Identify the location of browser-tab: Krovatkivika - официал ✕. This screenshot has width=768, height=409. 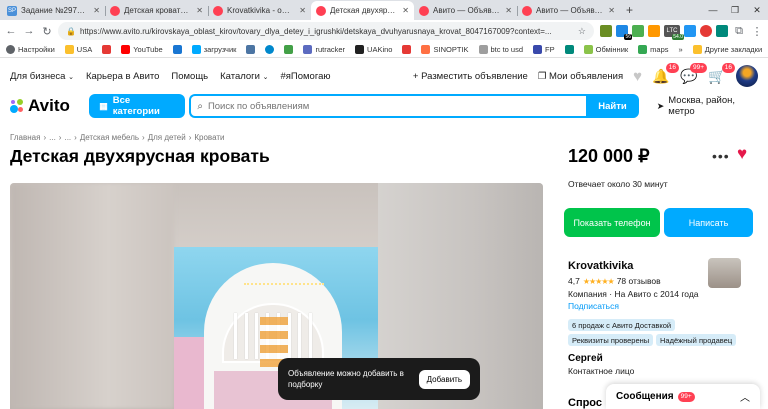
(259, 10).